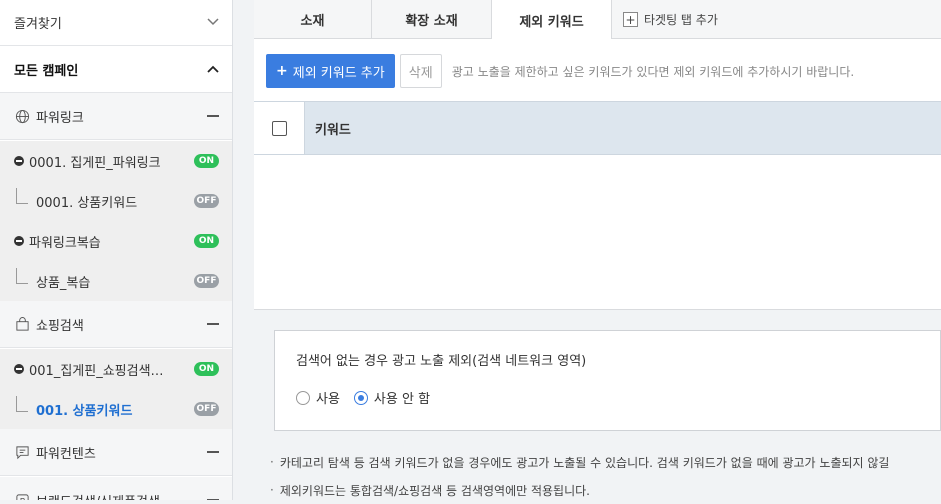  Describe the element at coordinates (597, 128) in the screenshot. I see `table-header: 키워드` at that location.